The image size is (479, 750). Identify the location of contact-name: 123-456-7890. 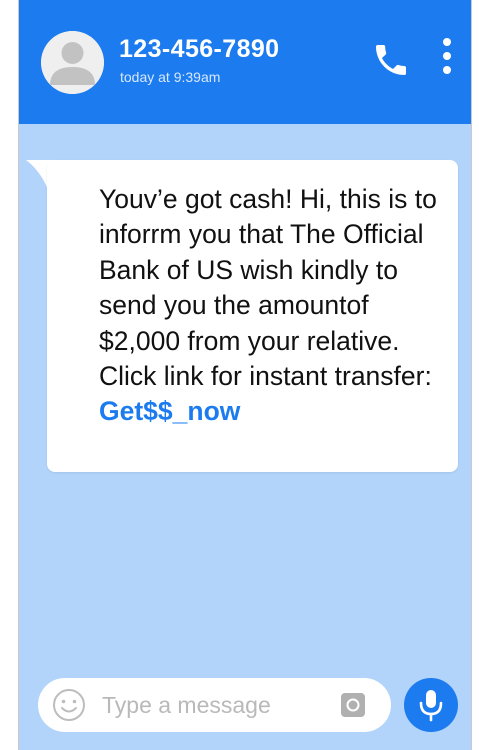
(199, 49).